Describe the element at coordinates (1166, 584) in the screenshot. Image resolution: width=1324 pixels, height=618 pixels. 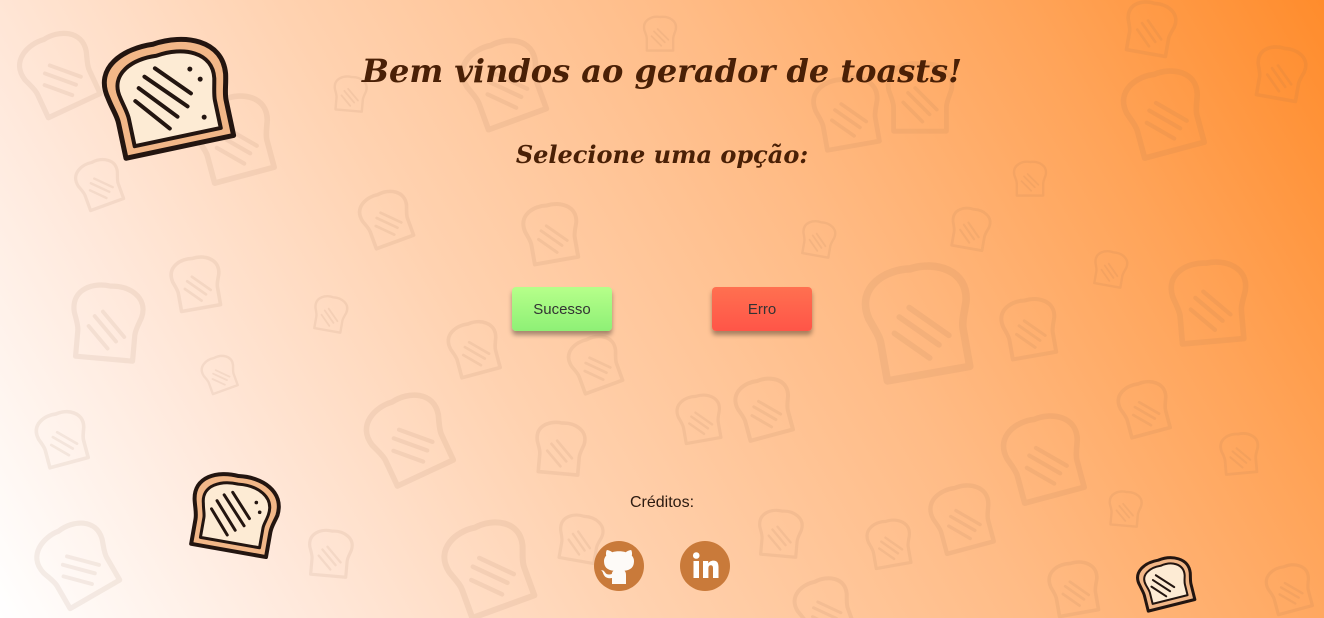
I see `toast-illustration-small` at that location.